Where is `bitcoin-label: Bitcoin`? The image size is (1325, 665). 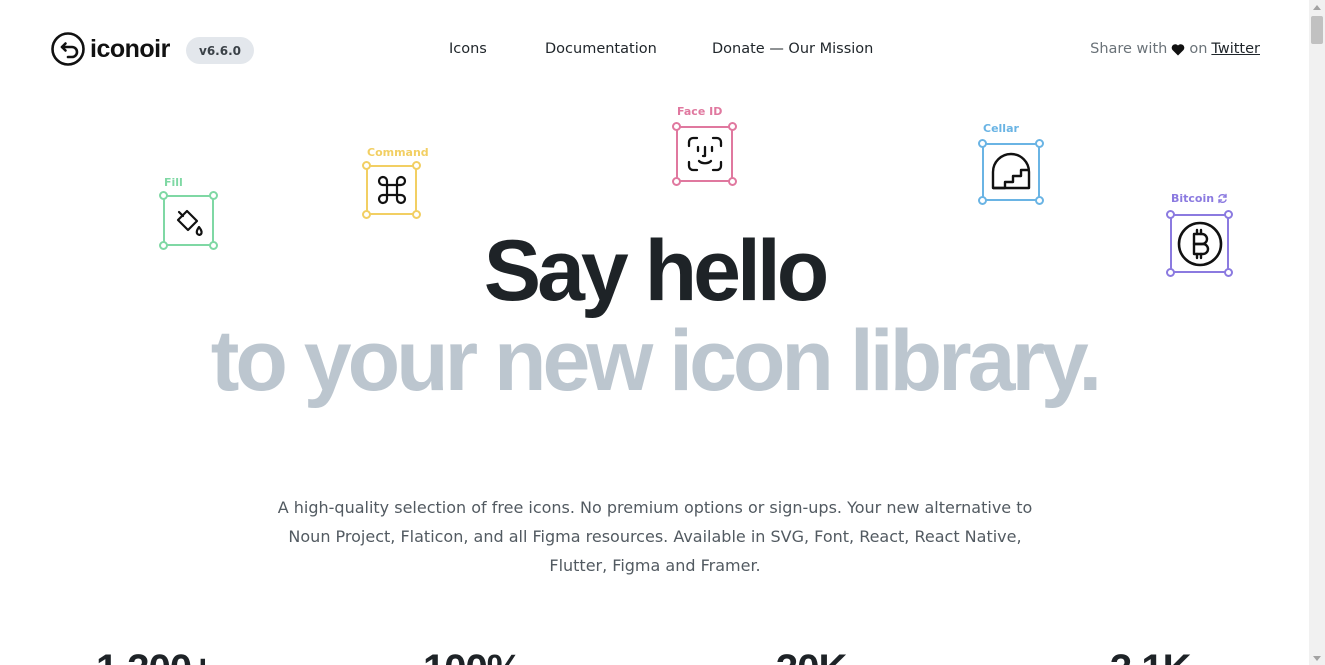
bitcoin-label: Bitcoin is located at coordinates (1199, 198).